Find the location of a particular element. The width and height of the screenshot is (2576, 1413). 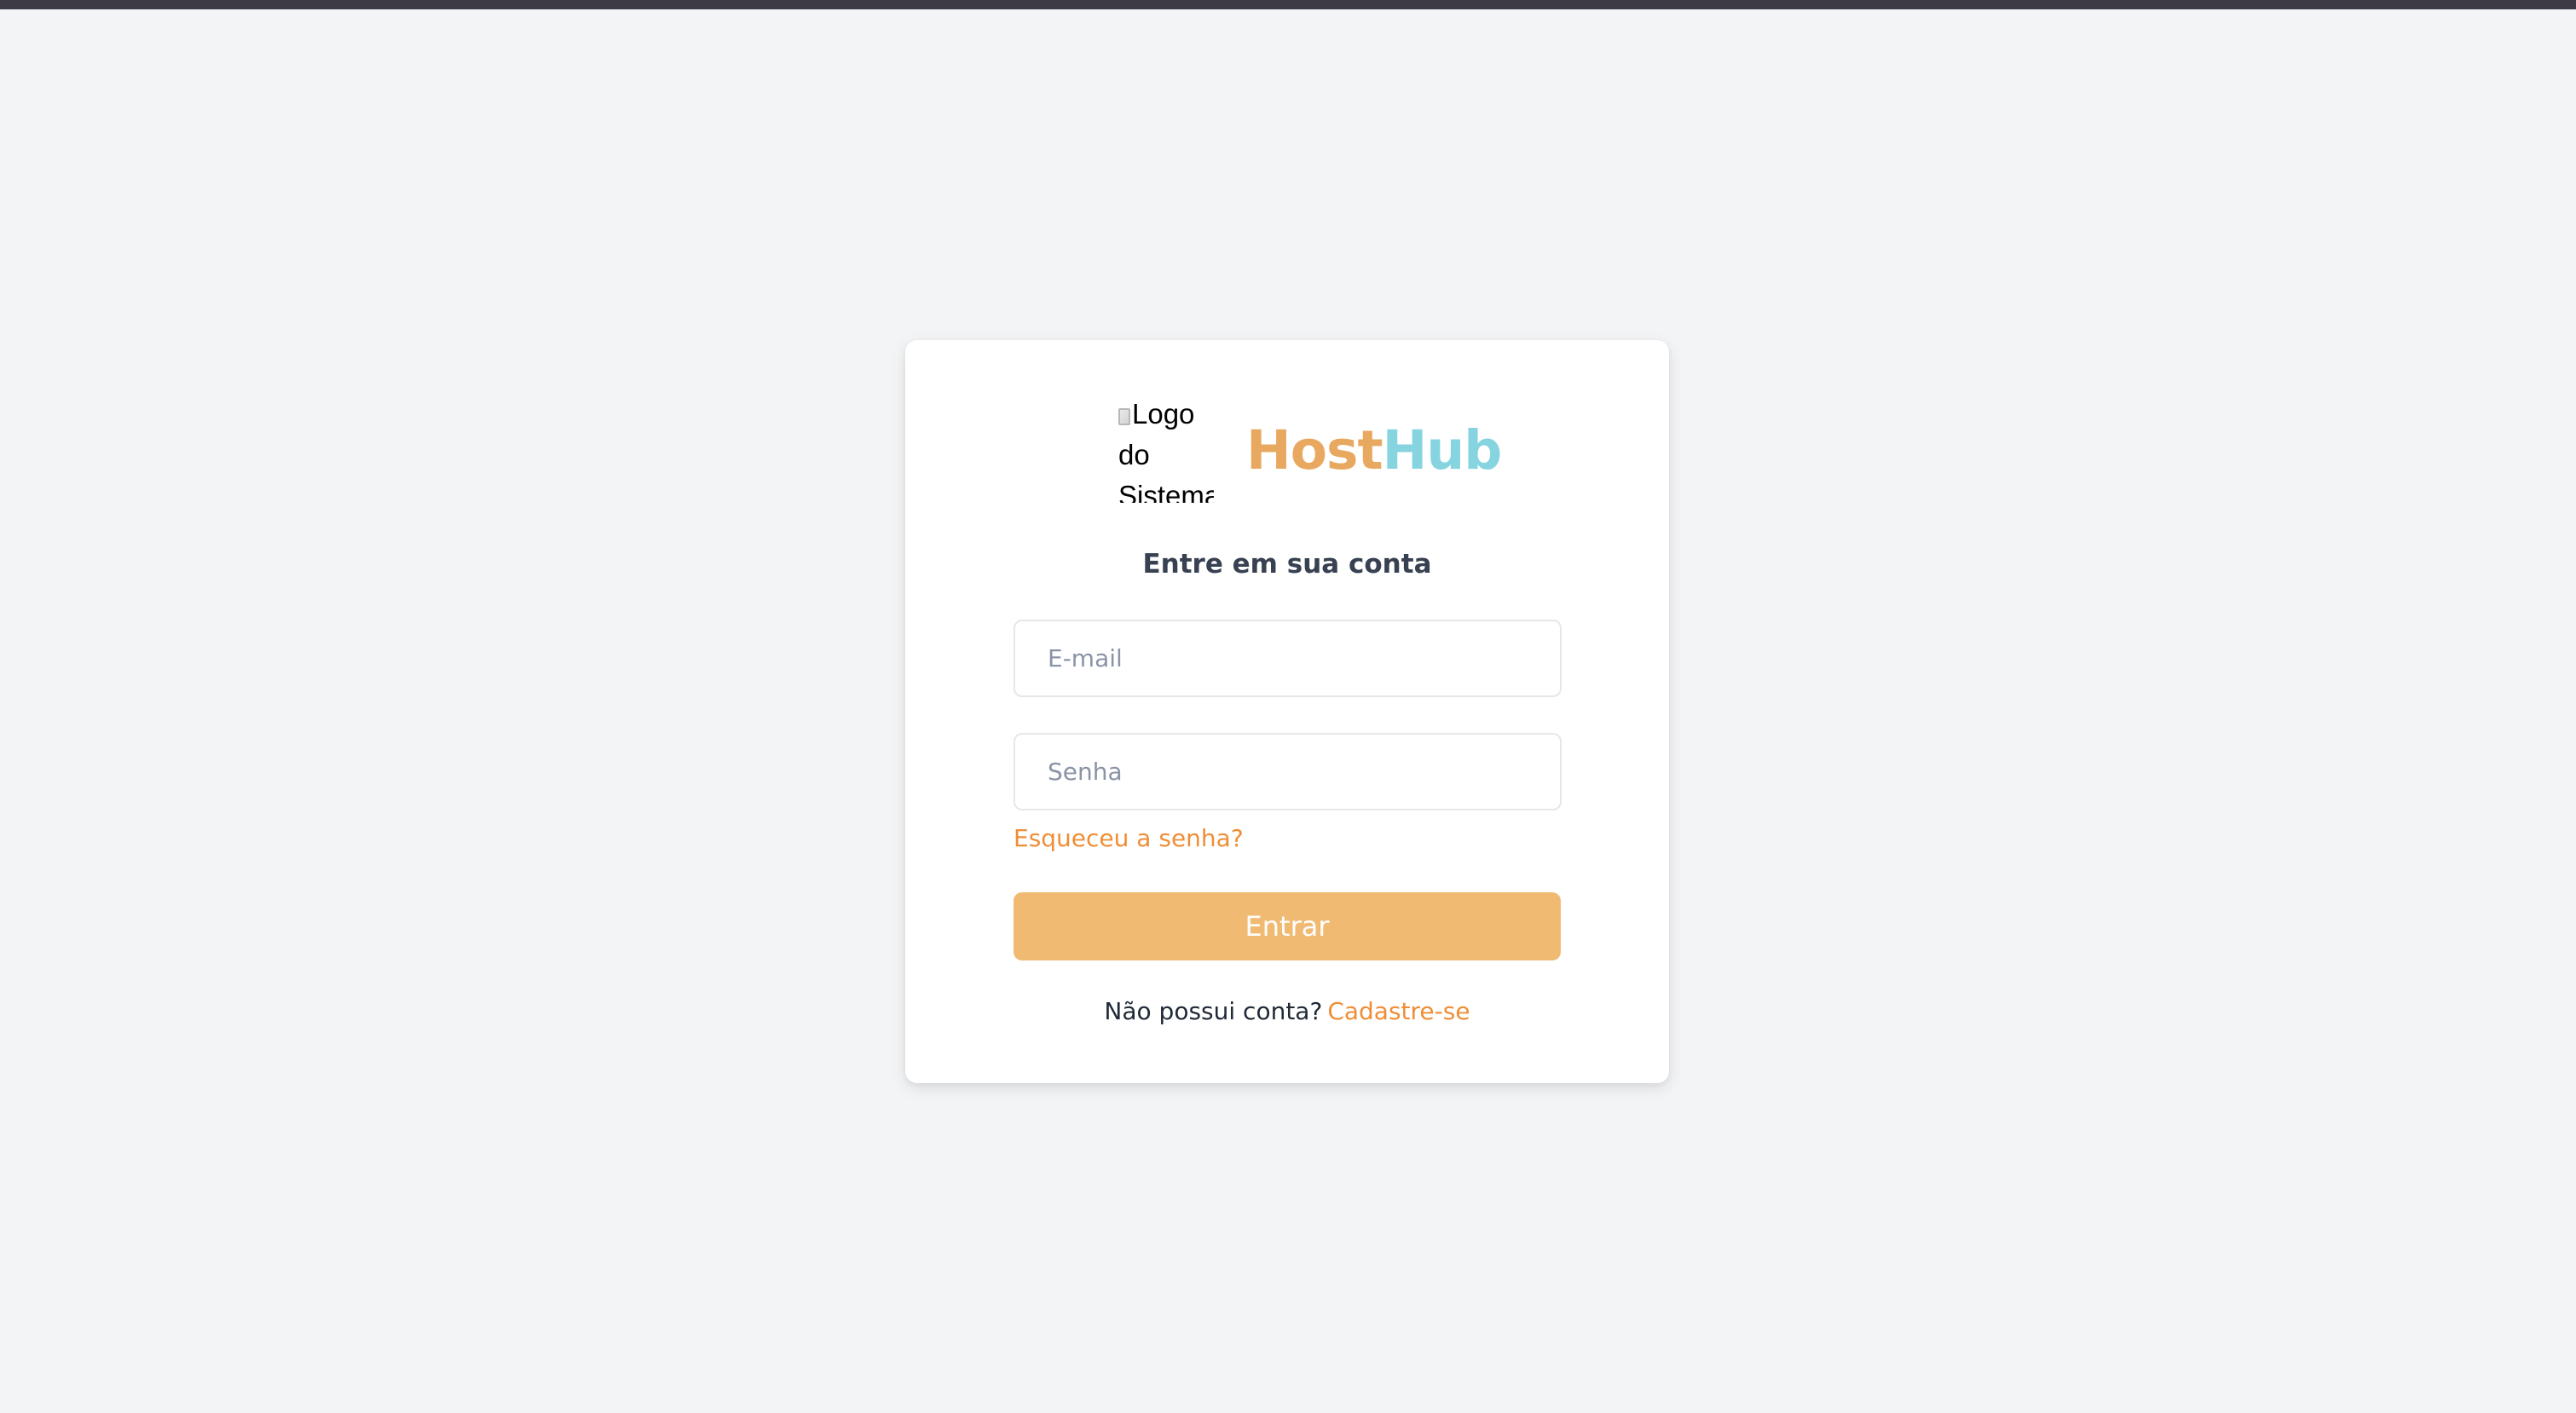

page-title: Entre em sua conta is located at coordinates (1287, 564).